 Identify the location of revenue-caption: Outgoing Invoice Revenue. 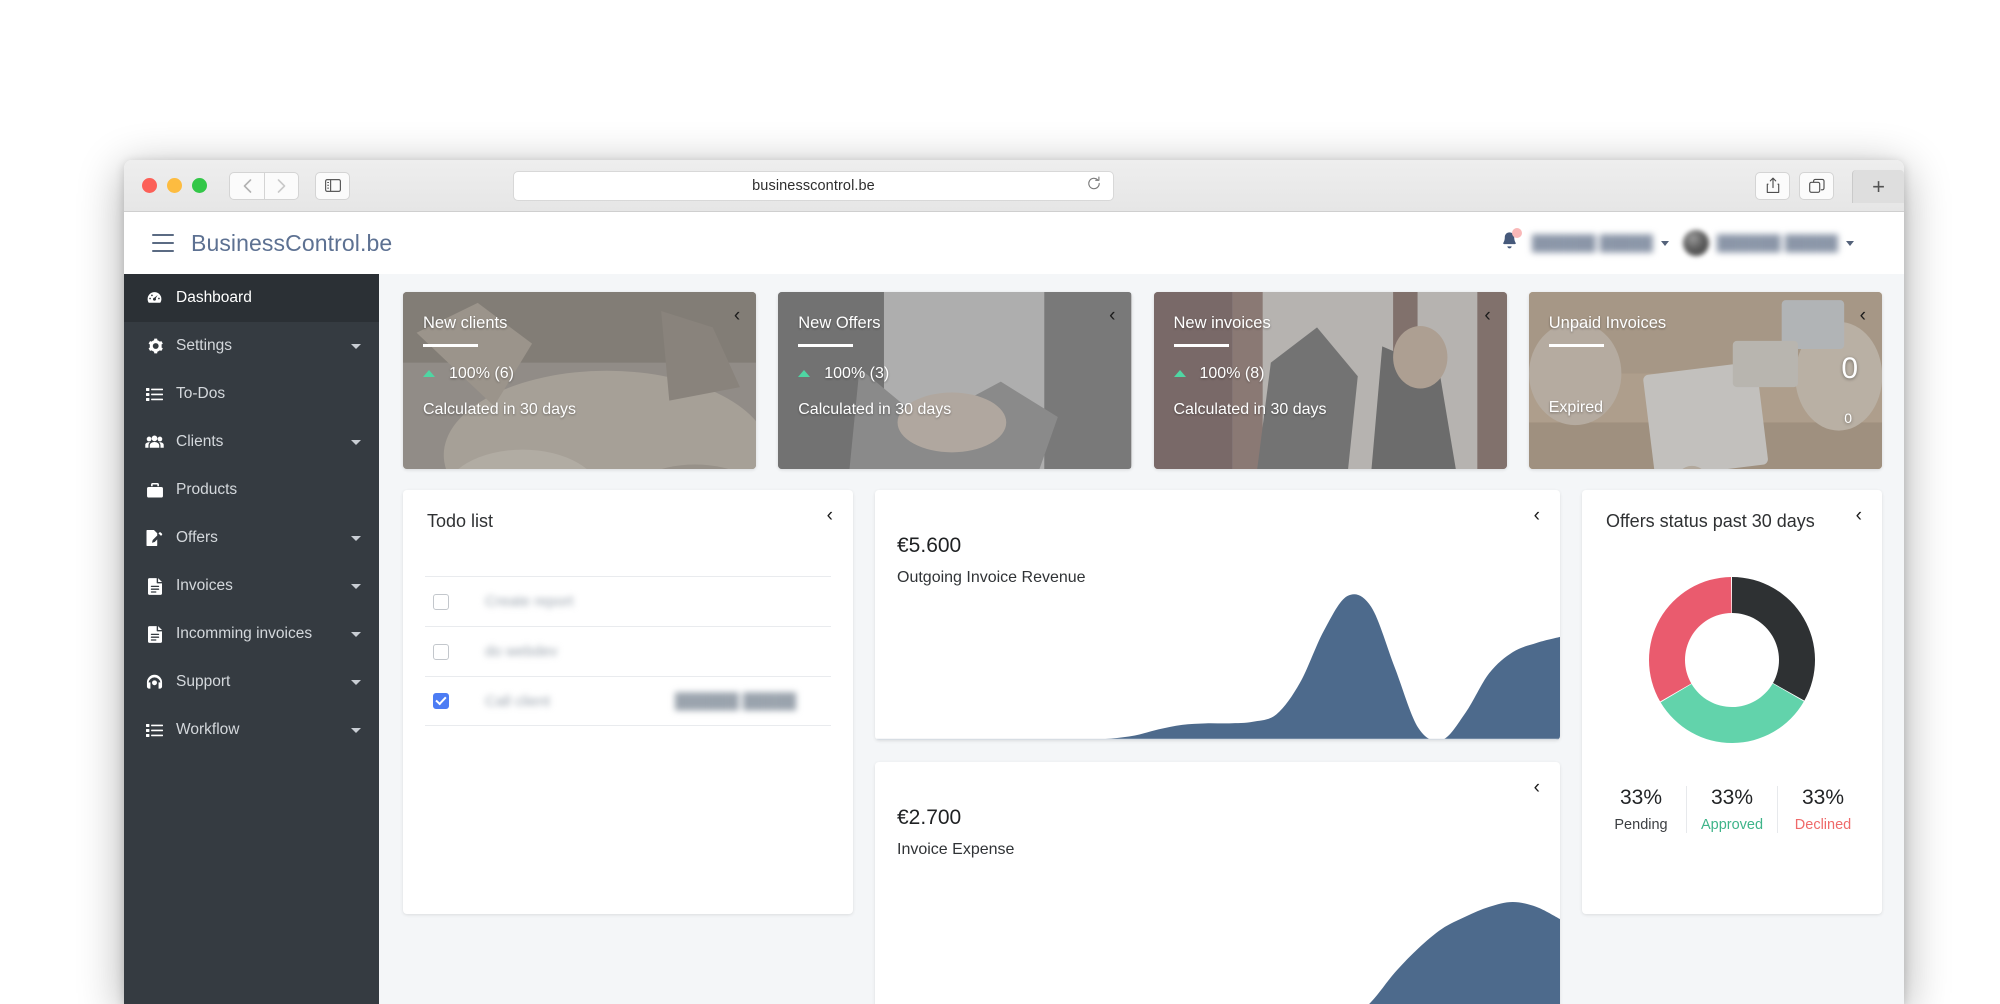
(991, 577).